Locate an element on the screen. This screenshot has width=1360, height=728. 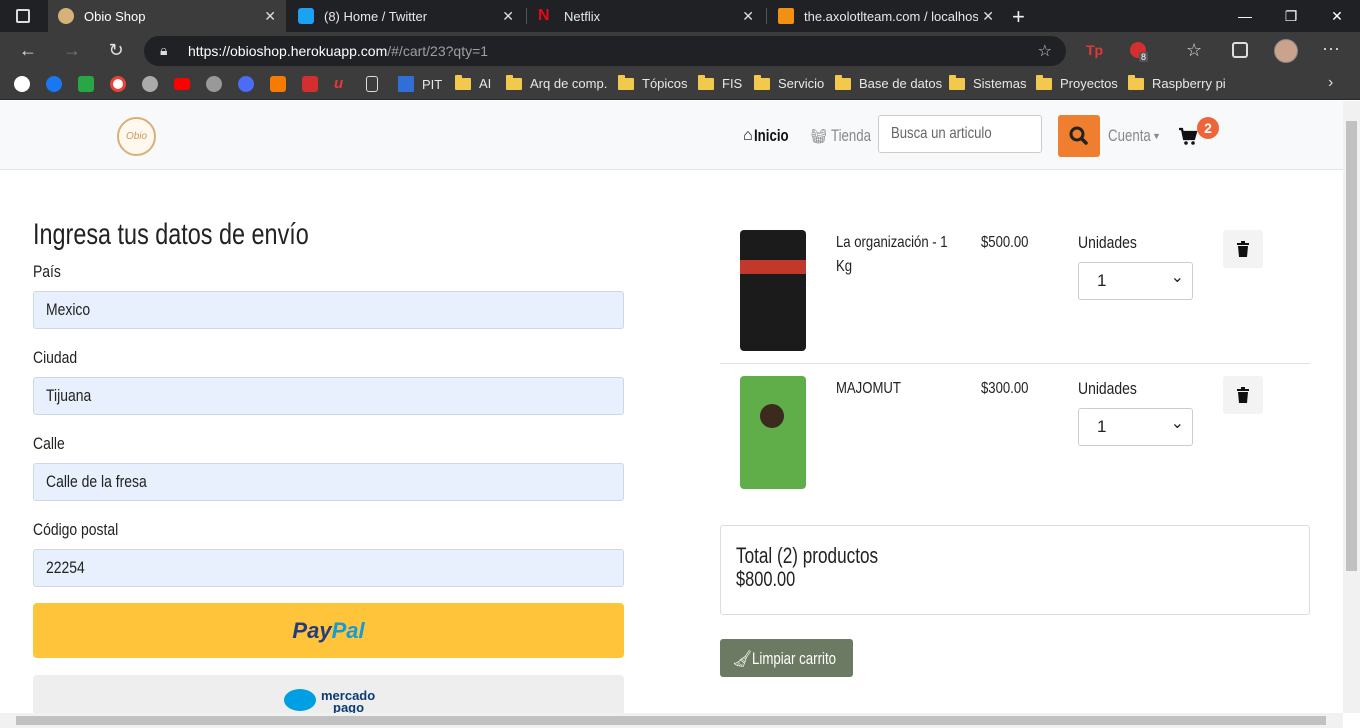
country-field: Mexico is located at coordinates (328, 310).